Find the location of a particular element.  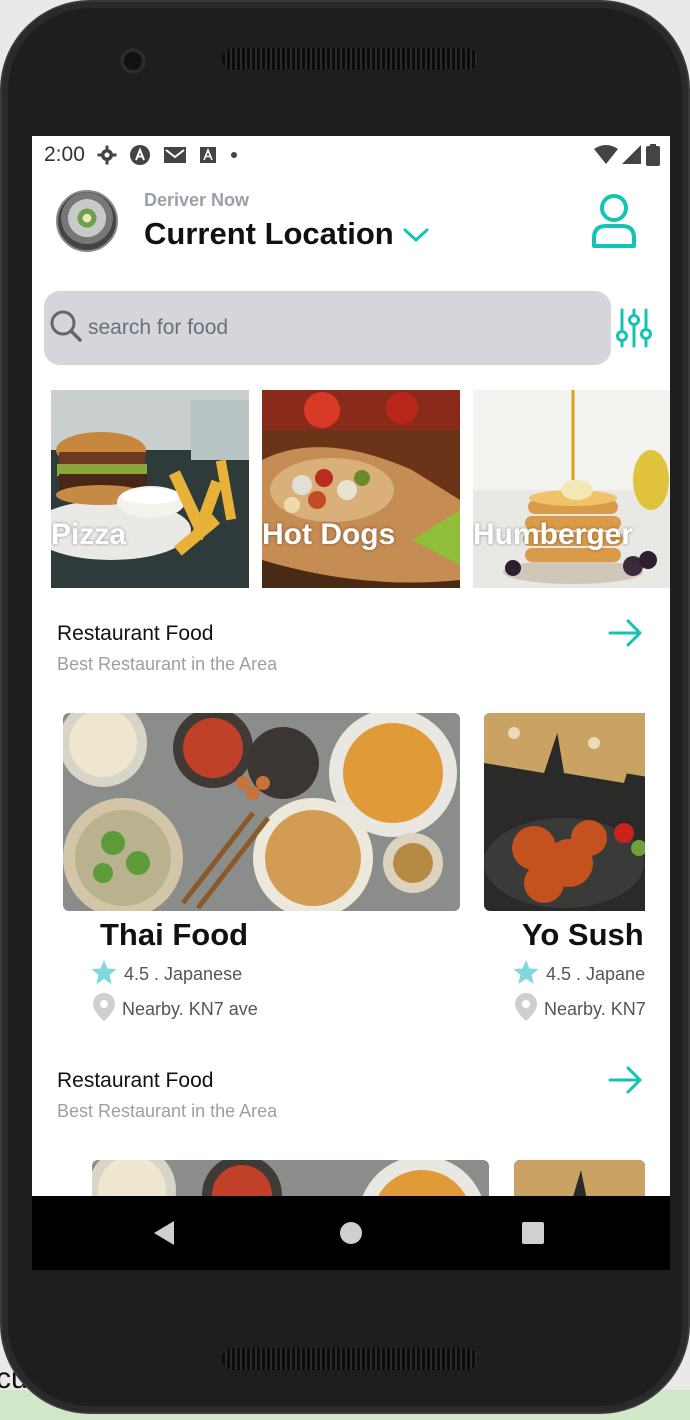

restaurant-image-sushi is located at coordinates (564, 812).